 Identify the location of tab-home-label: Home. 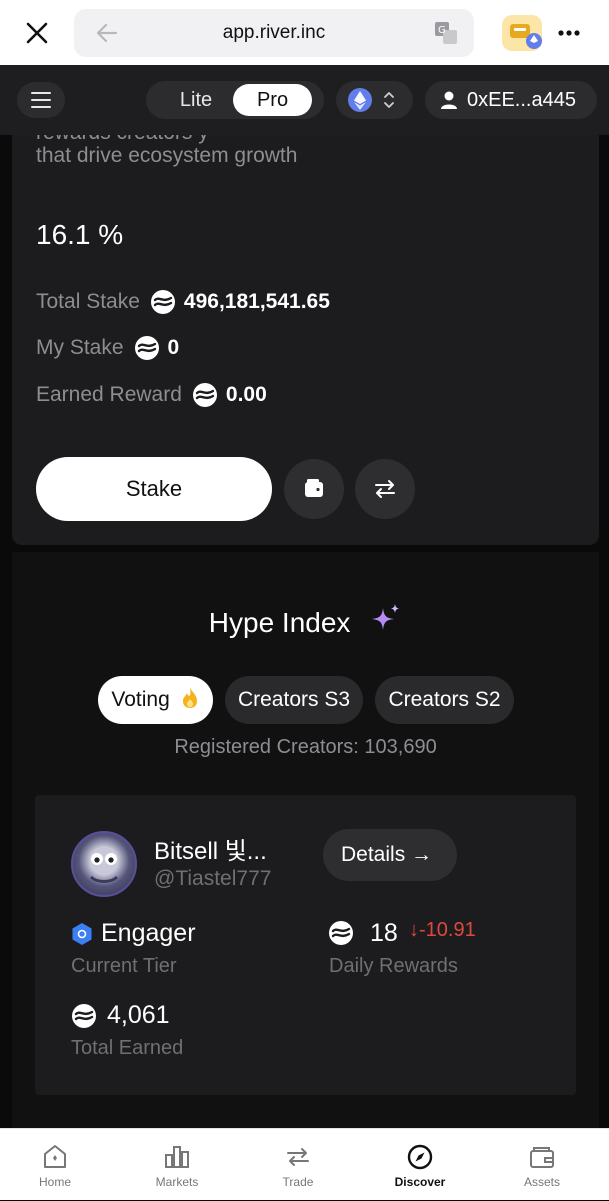
(54, 1182).